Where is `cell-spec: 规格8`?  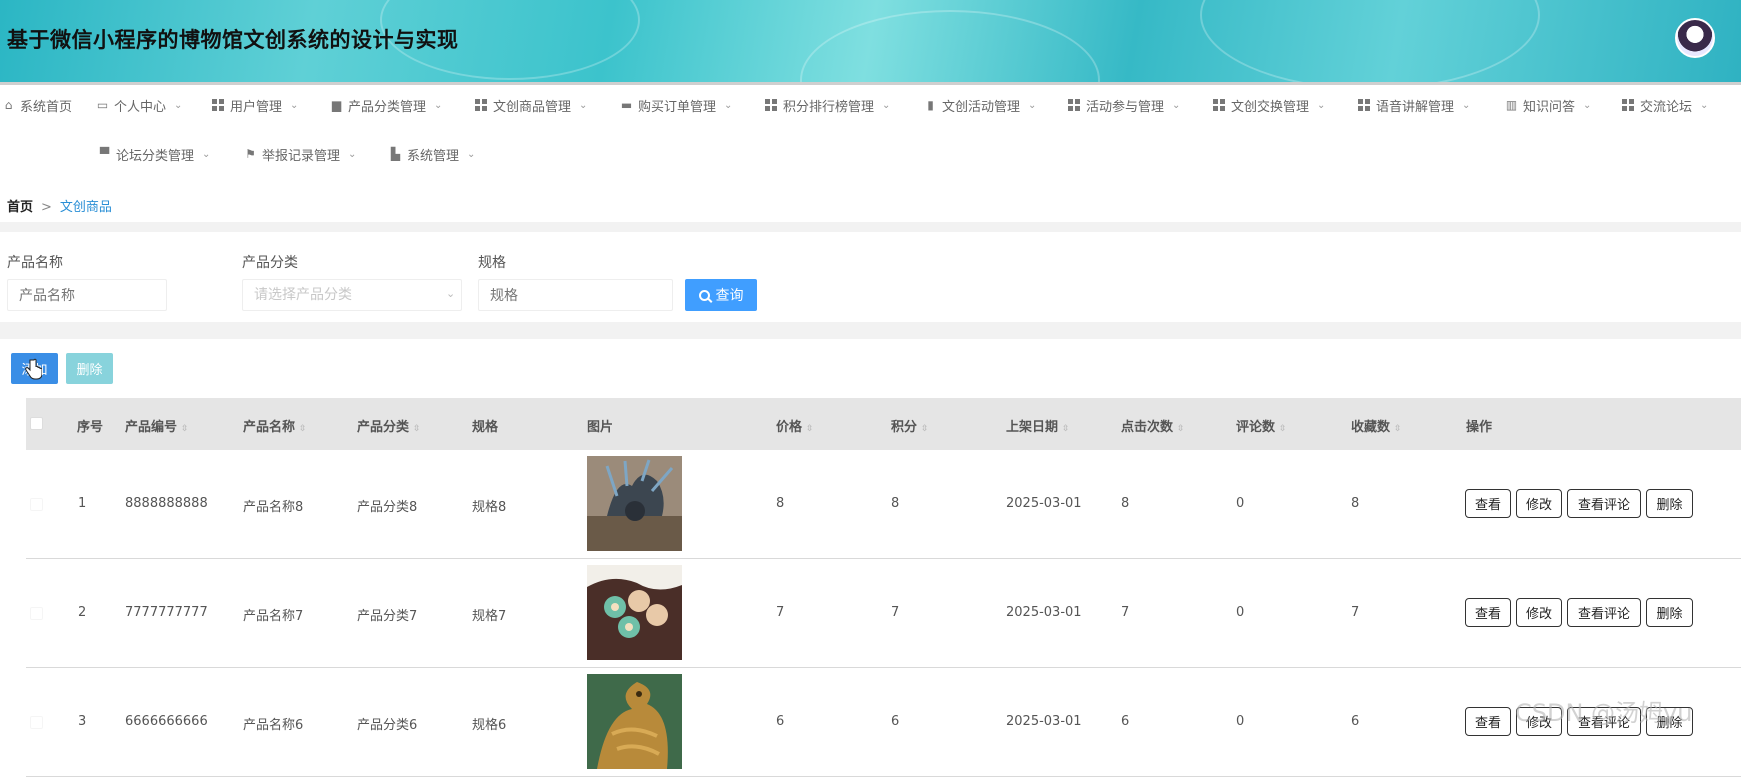
cell-spec: 规格8 is located at coordinates (489, 507).